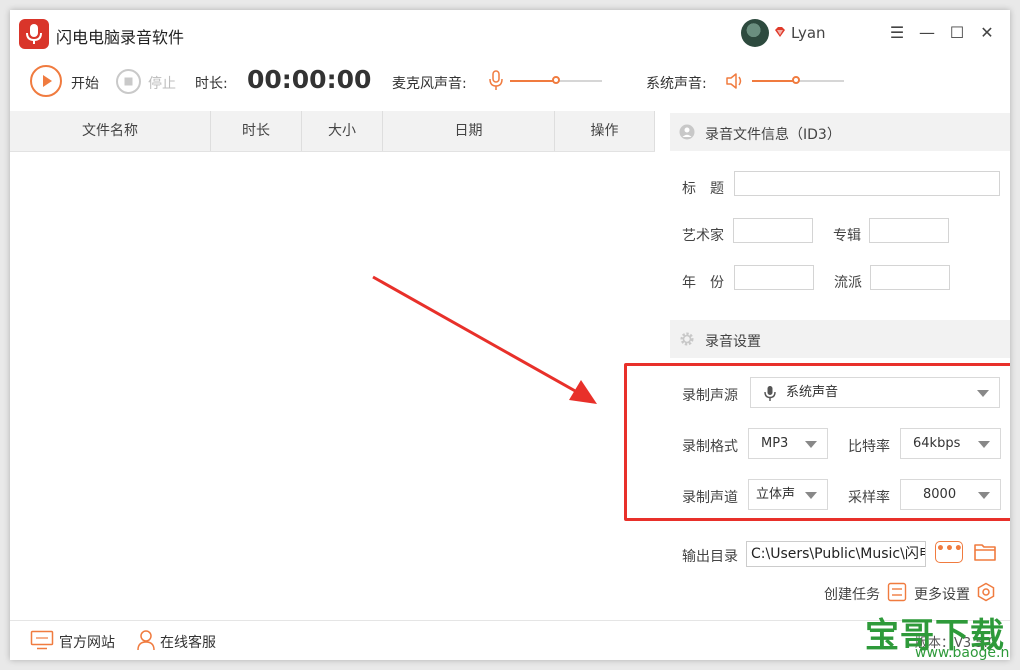 Image resolution: width=1020 pixels, height=670 pixels. I want to click on column-header-filename: 文件名称, so click(110, 131).